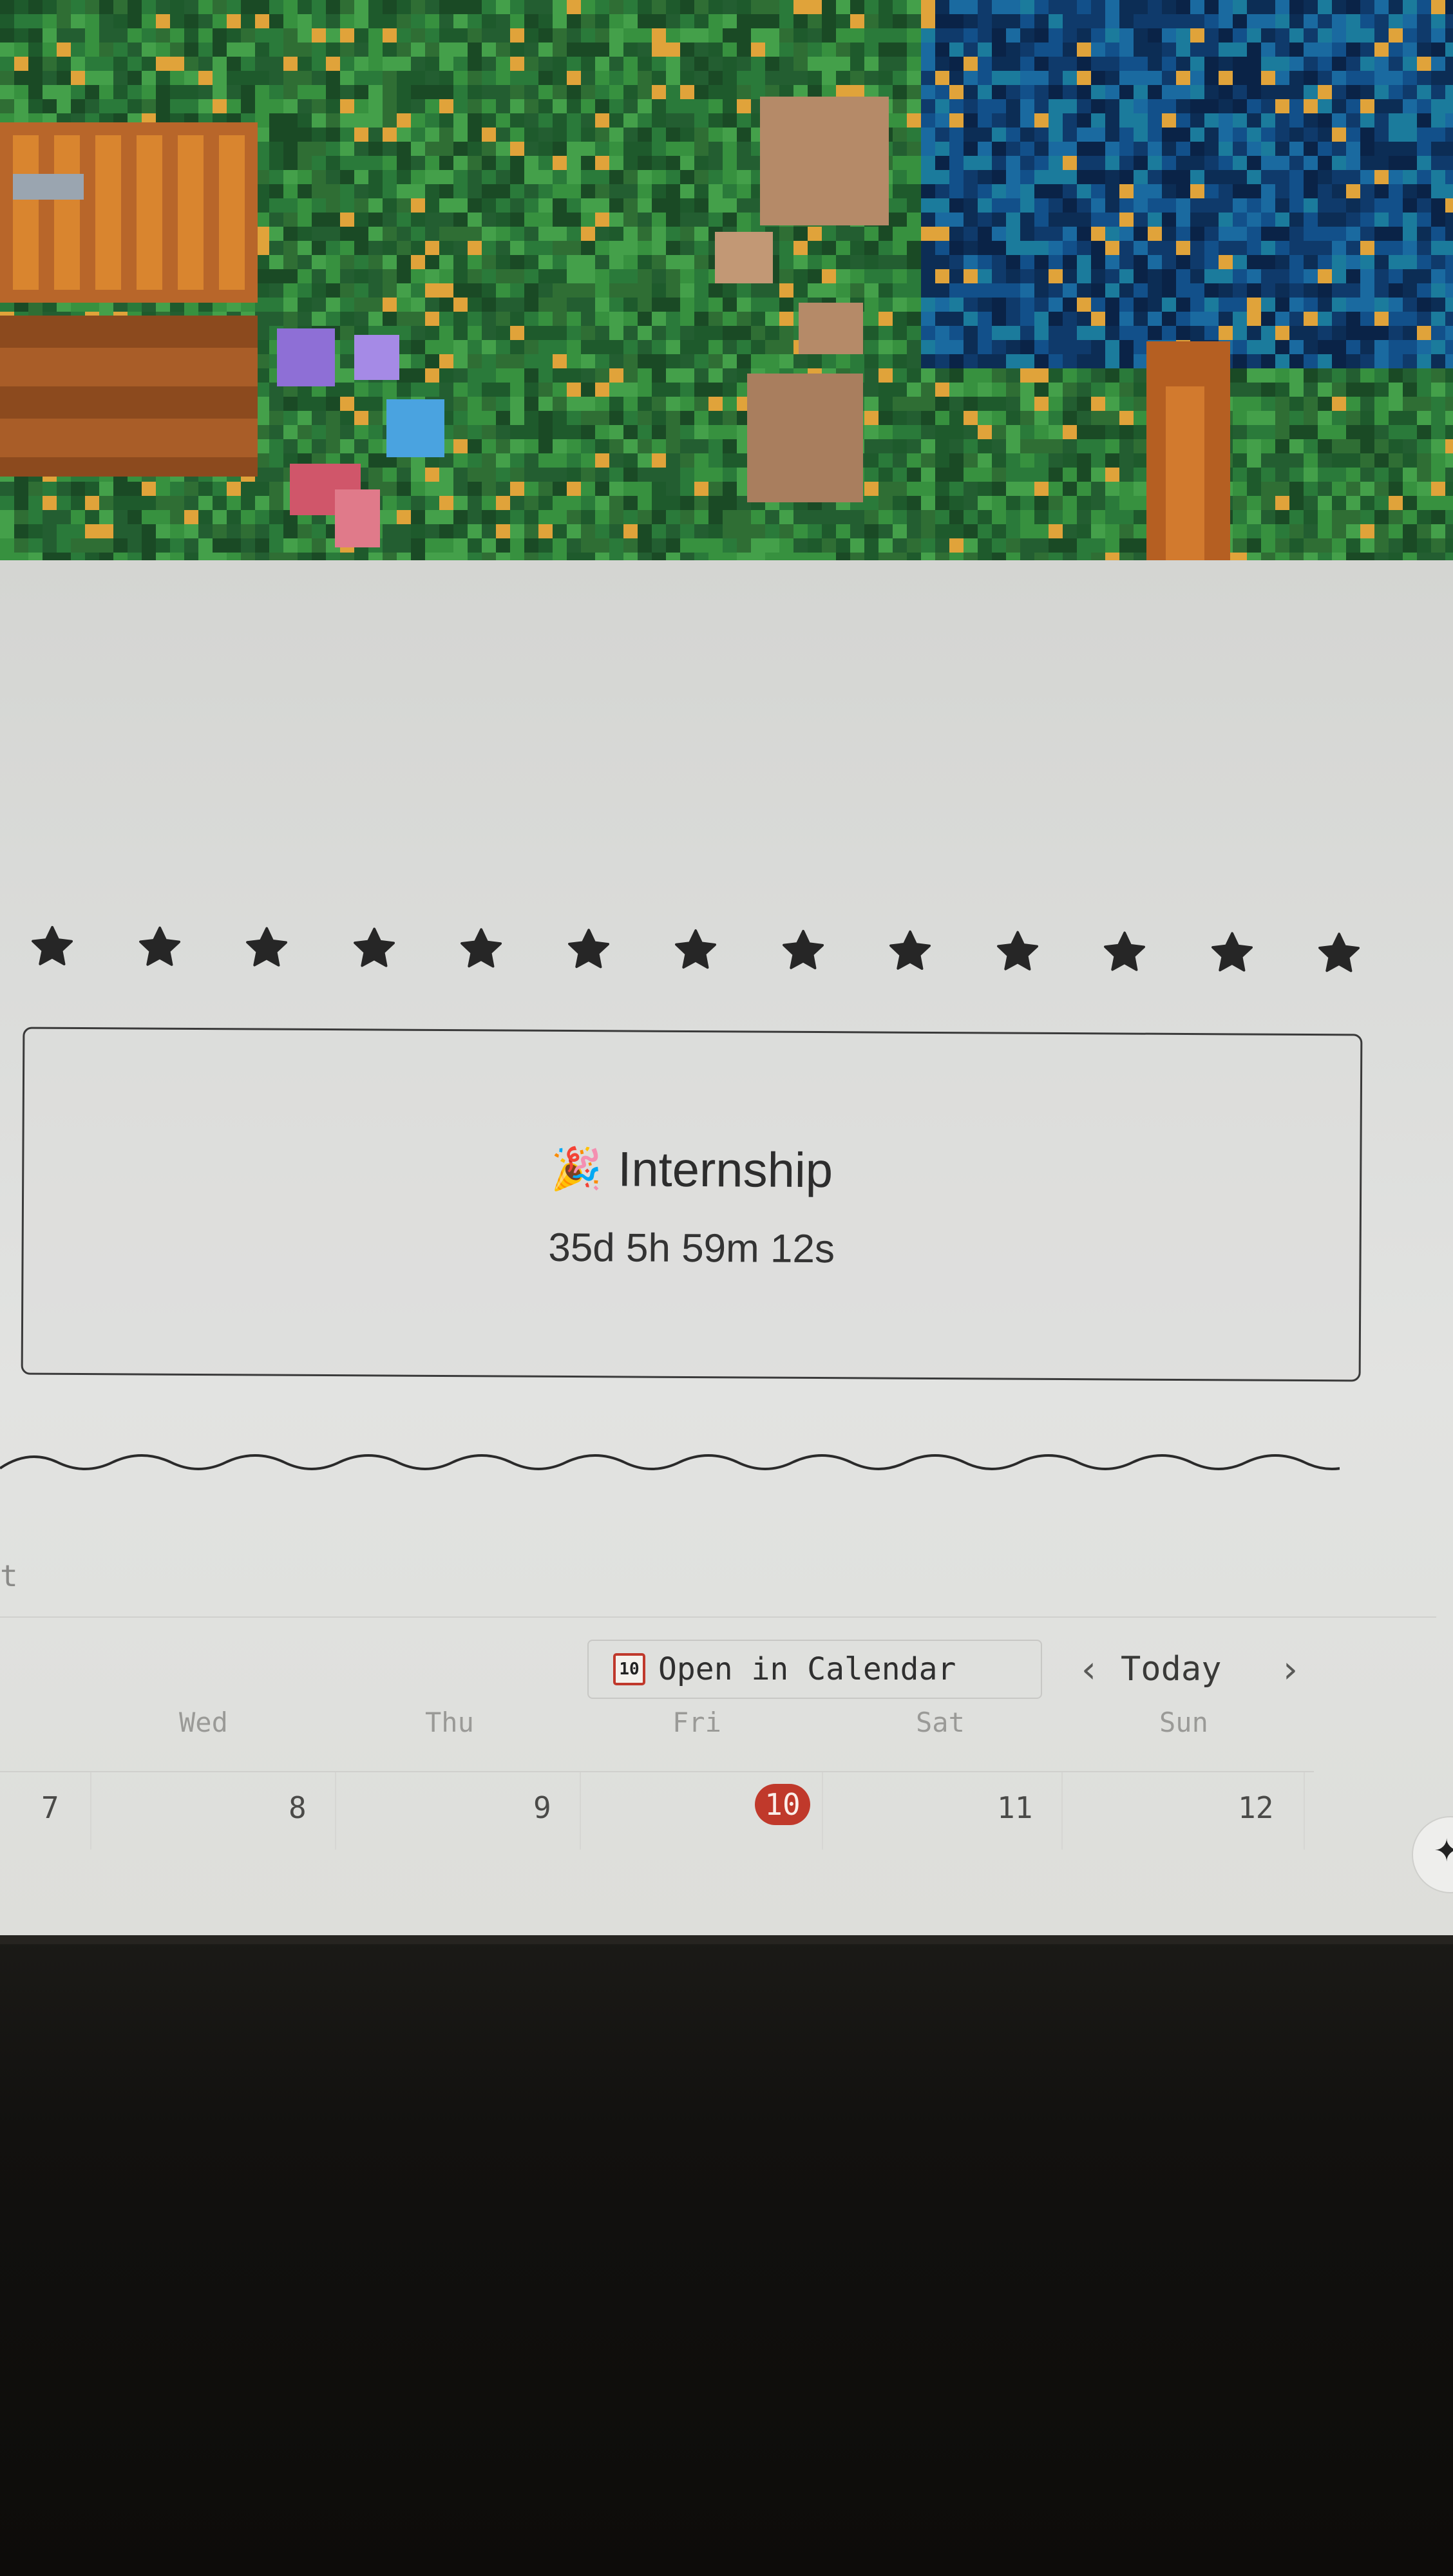  Describe the element at coordinates (9, 1576) in the screenshot. I see `calendar-header-partial: t` at that location.